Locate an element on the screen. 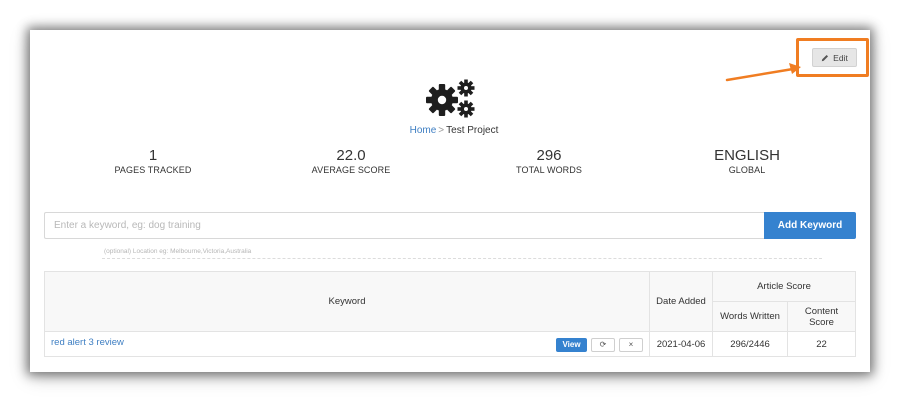 The width and height of the screenshot is (900, 402). row-actions: View ⟳ × is located at coordinates (599, 344).